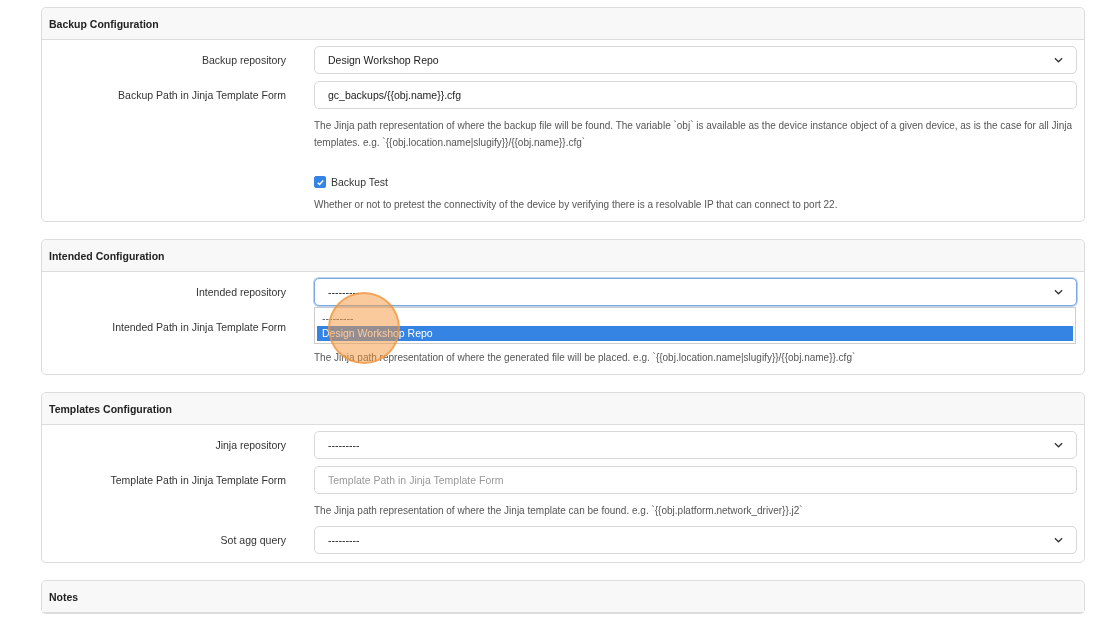  I want to click on panel-title: Templates Configuration, so click(110, 408).